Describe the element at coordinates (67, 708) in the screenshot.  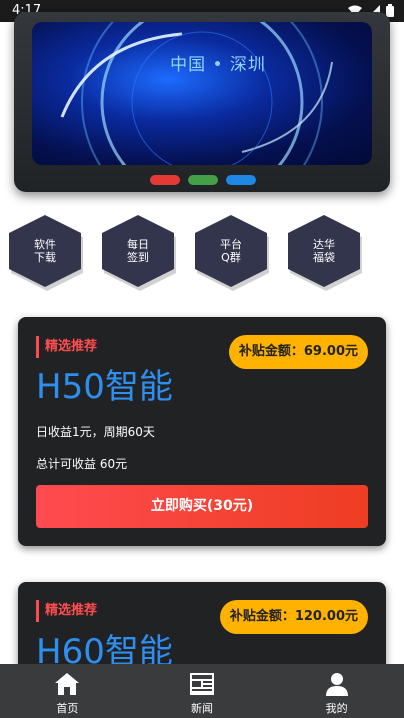
I see `nav-label: 首页` at that location.